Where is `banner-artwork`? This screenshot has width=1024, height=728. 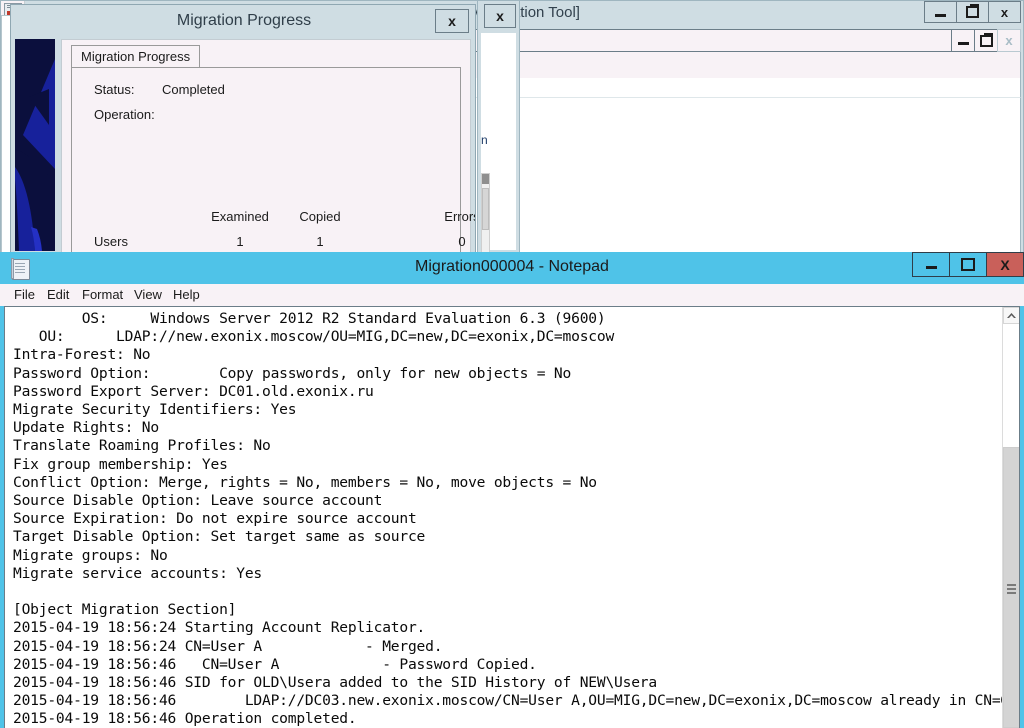
banner-artwork is located at coordinates (35, 145).